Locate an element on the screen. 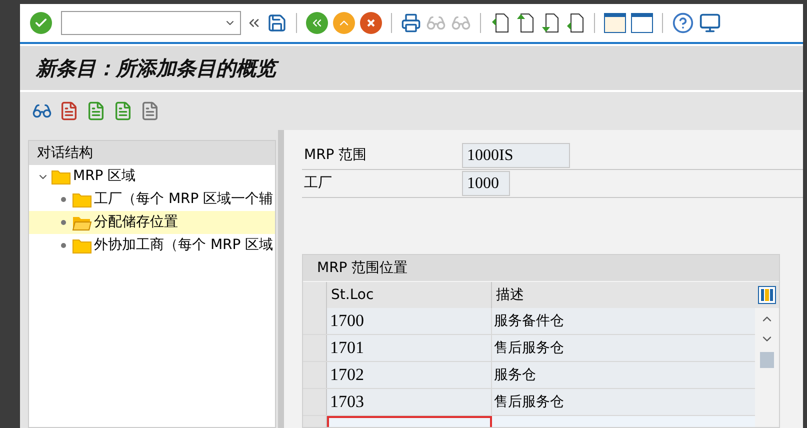 The height and width of the screenshot is (428, 807). tree-label: 工厂（每个 MRP 区域一个辅 is located at coordinates (184, 199).